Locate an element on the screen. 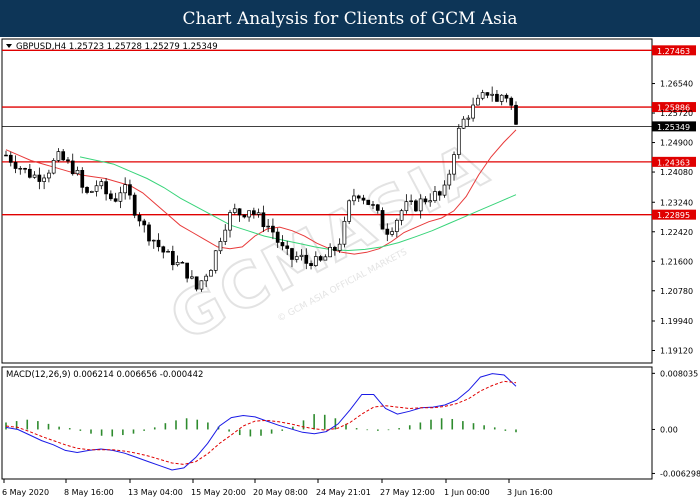 This screenshot has width=700, height=504. price-tick-9: 1.19120 is located at coordinates (676, 350).